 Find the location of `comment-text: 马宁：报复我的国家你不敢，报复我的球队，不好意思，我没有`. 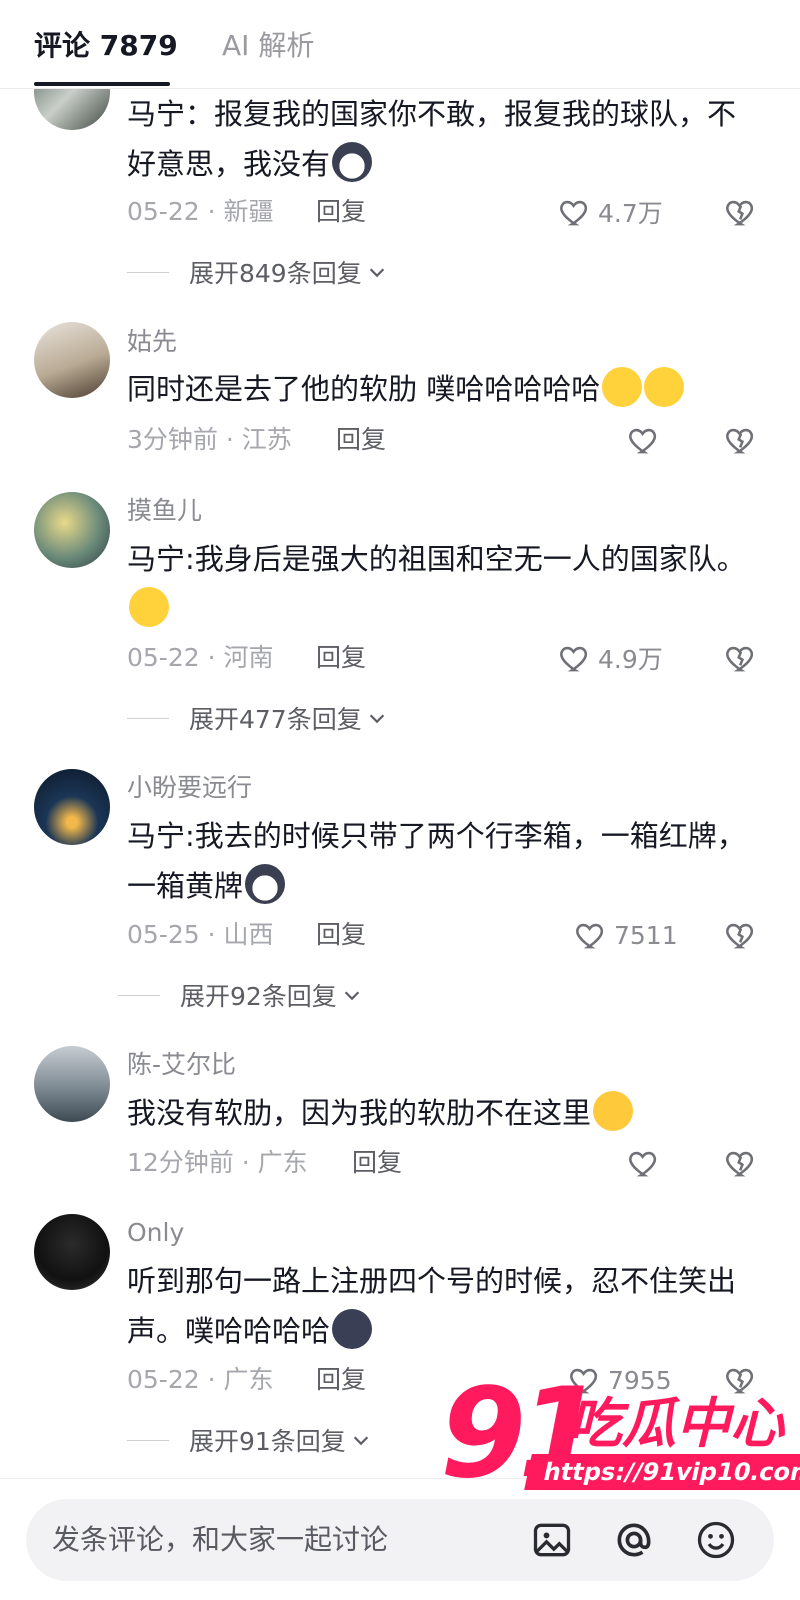

comment-text: 马宁：报复我的国家你不敢，报复我的球队，不好意思，我没有 is located at coordinates (432, 139).